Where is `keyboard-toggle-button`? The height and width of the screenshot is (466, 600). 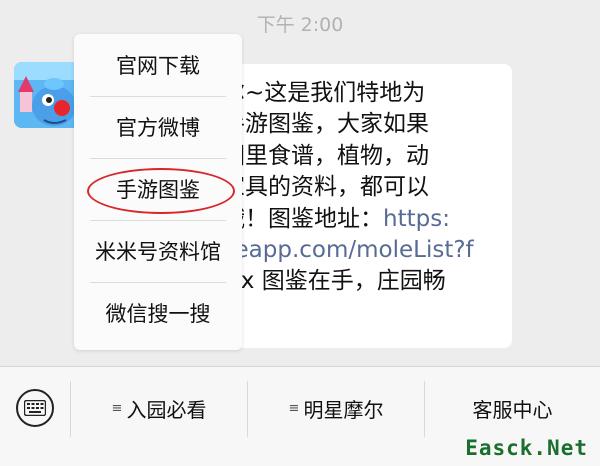 keyboard-toggle-button is located at coordinates (35, 408).